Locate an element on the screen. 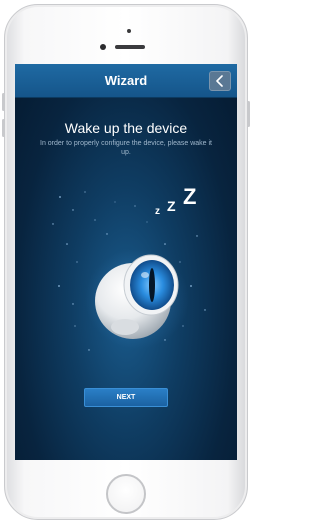 This screenshot has width=320, height=524. next-button: NEXT is located at coordinates (126, 397).